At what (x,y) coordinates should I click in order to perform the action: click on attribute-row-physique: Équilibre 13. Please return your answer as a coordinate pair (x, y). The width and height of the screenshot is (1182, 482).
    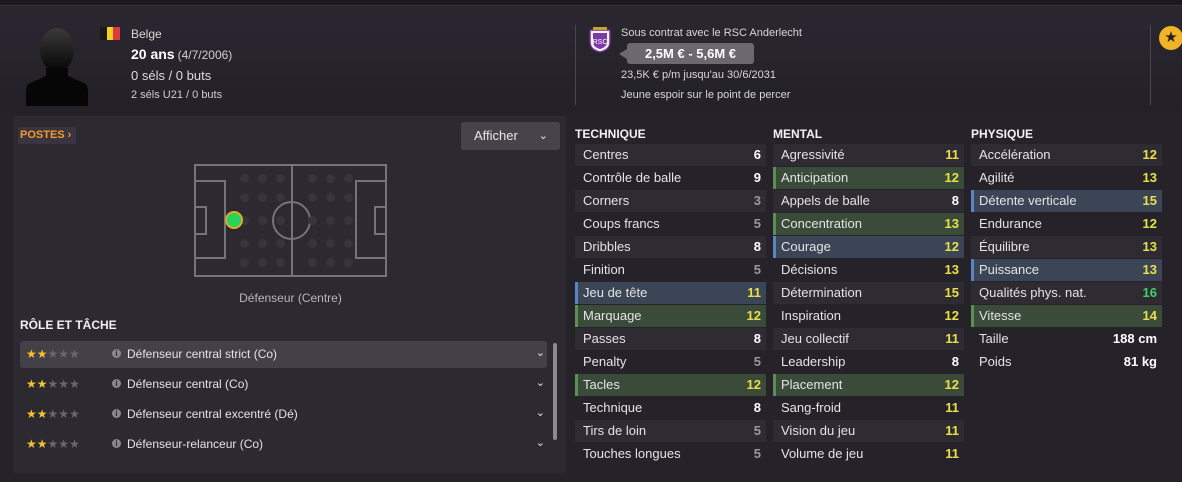
    Looking at the image, I should click on (1066, 247).